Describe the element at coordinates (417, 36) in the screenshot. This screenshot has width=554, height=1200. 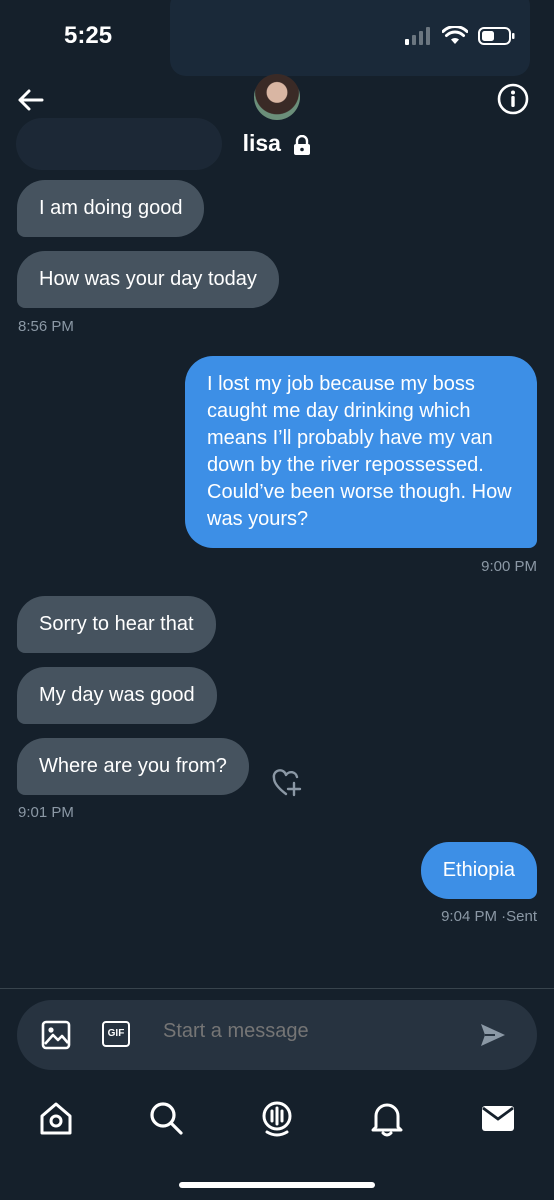
I see `signal-icon` at that location.